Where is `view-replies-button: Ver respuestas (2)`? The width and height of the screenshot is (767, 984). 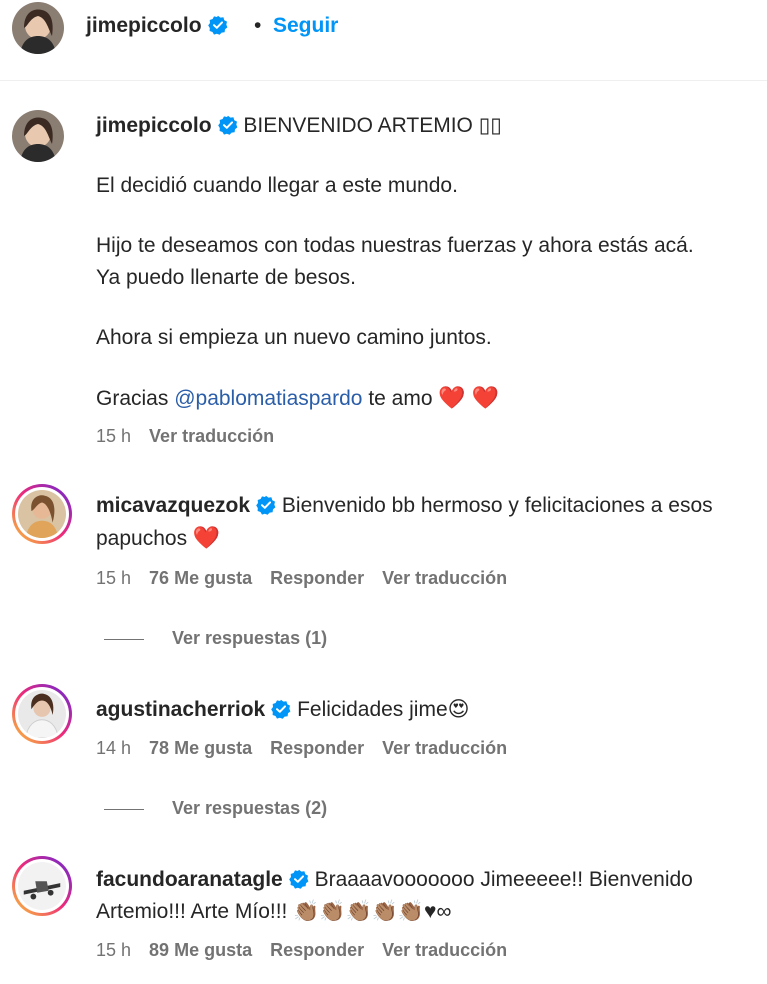
view-replies-button: Ver respuestas (2) is located at coordinates (215, 808).